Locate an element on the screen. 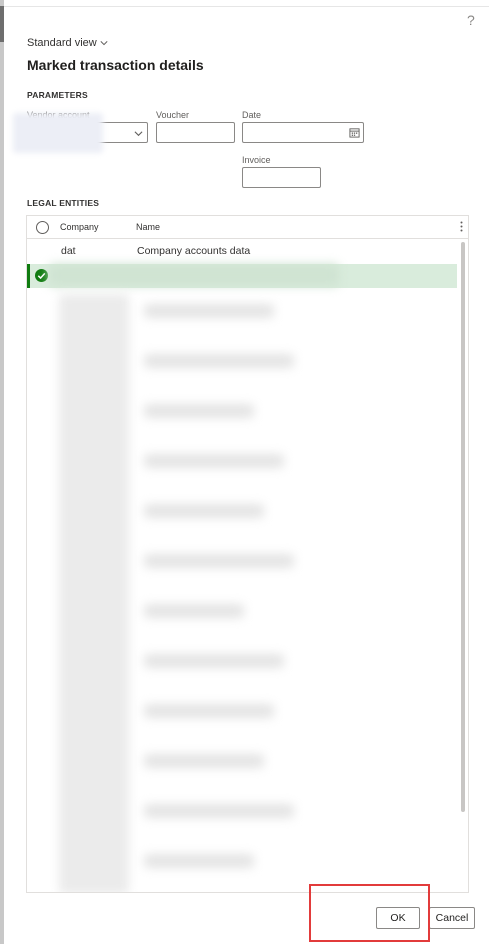 The width and height of the screenshot is (489, 944). grid-header: Company Name is located at coordinates (247, 227).